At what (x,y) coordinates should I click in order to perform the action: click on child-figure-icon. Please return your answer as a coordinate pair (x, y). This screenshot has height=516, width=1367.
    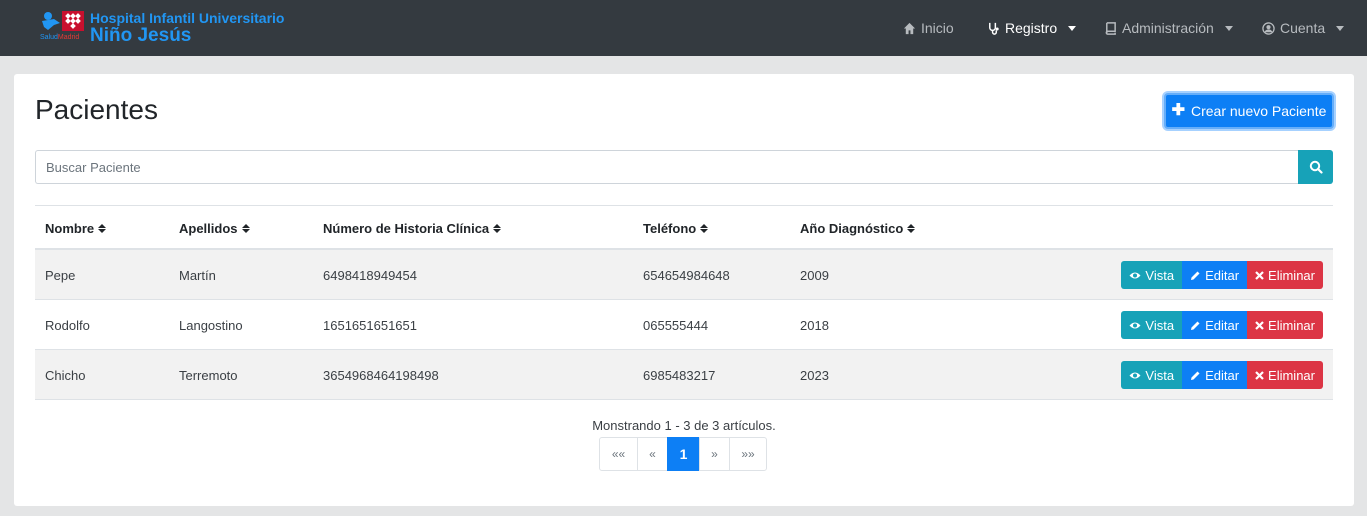
    Looking at the image, I should click on (51, 21).